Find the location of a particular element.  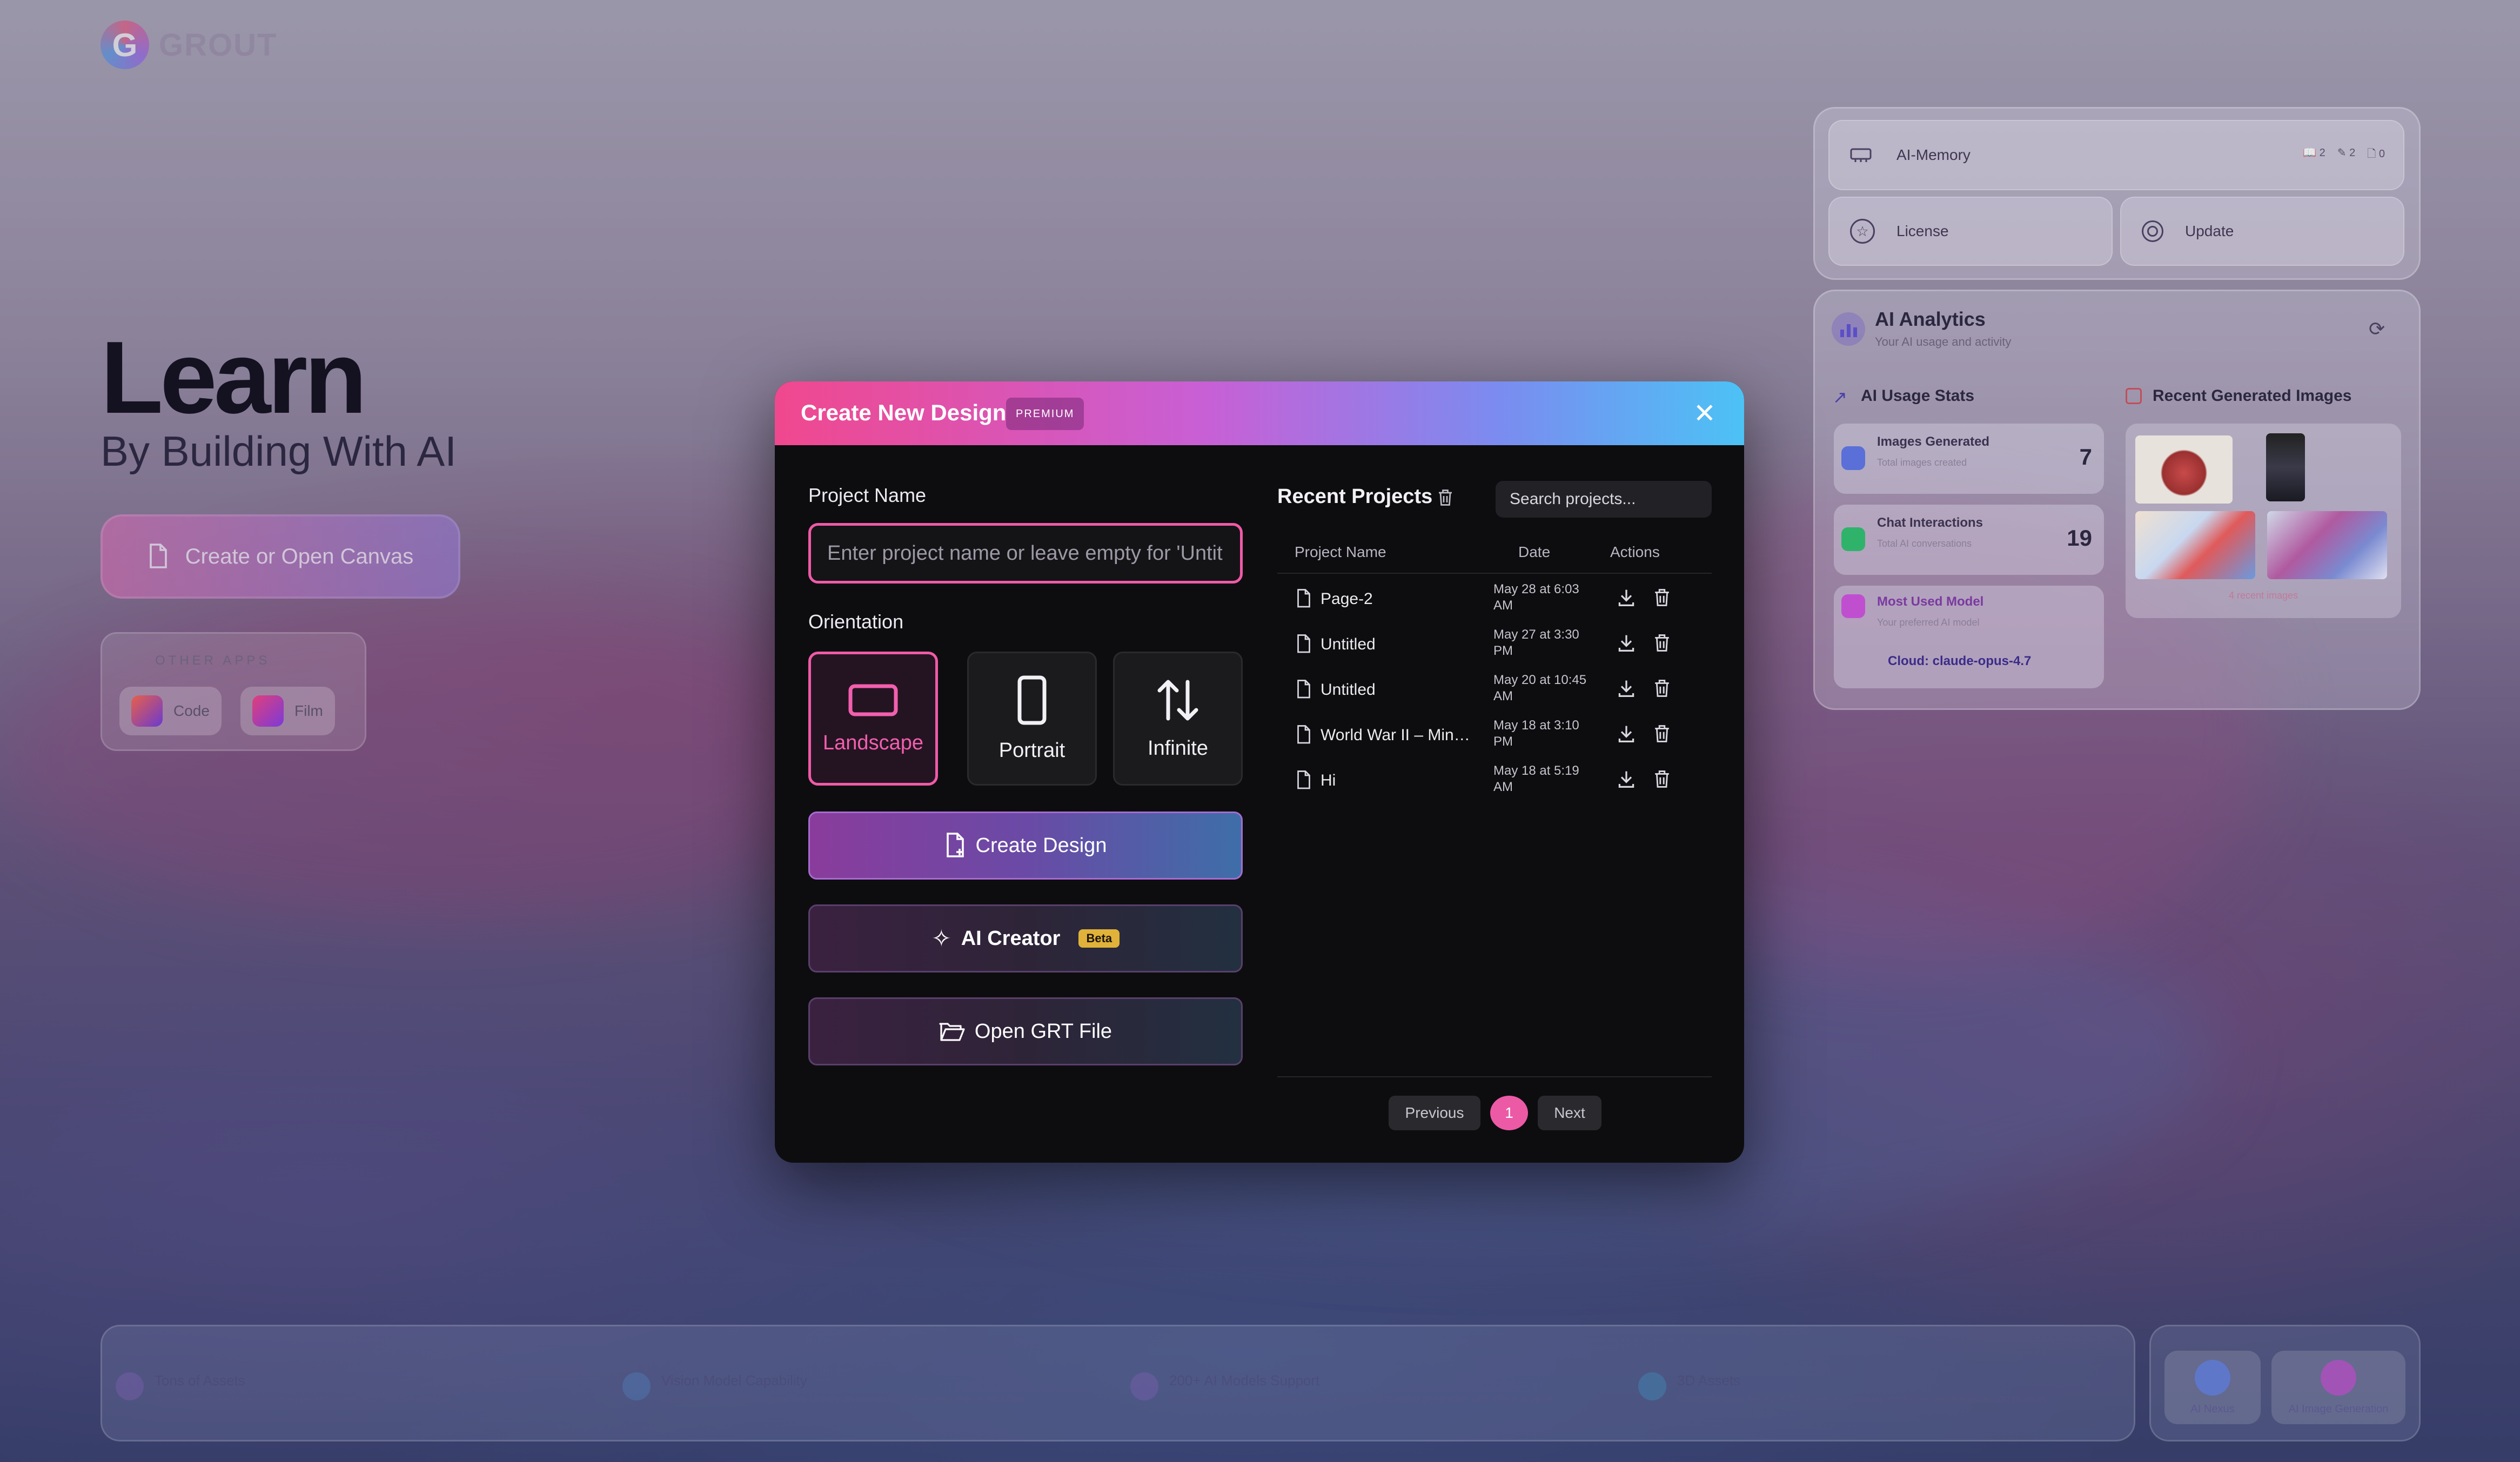

next-page-button: Next is located at coordinates (1570, 1113).